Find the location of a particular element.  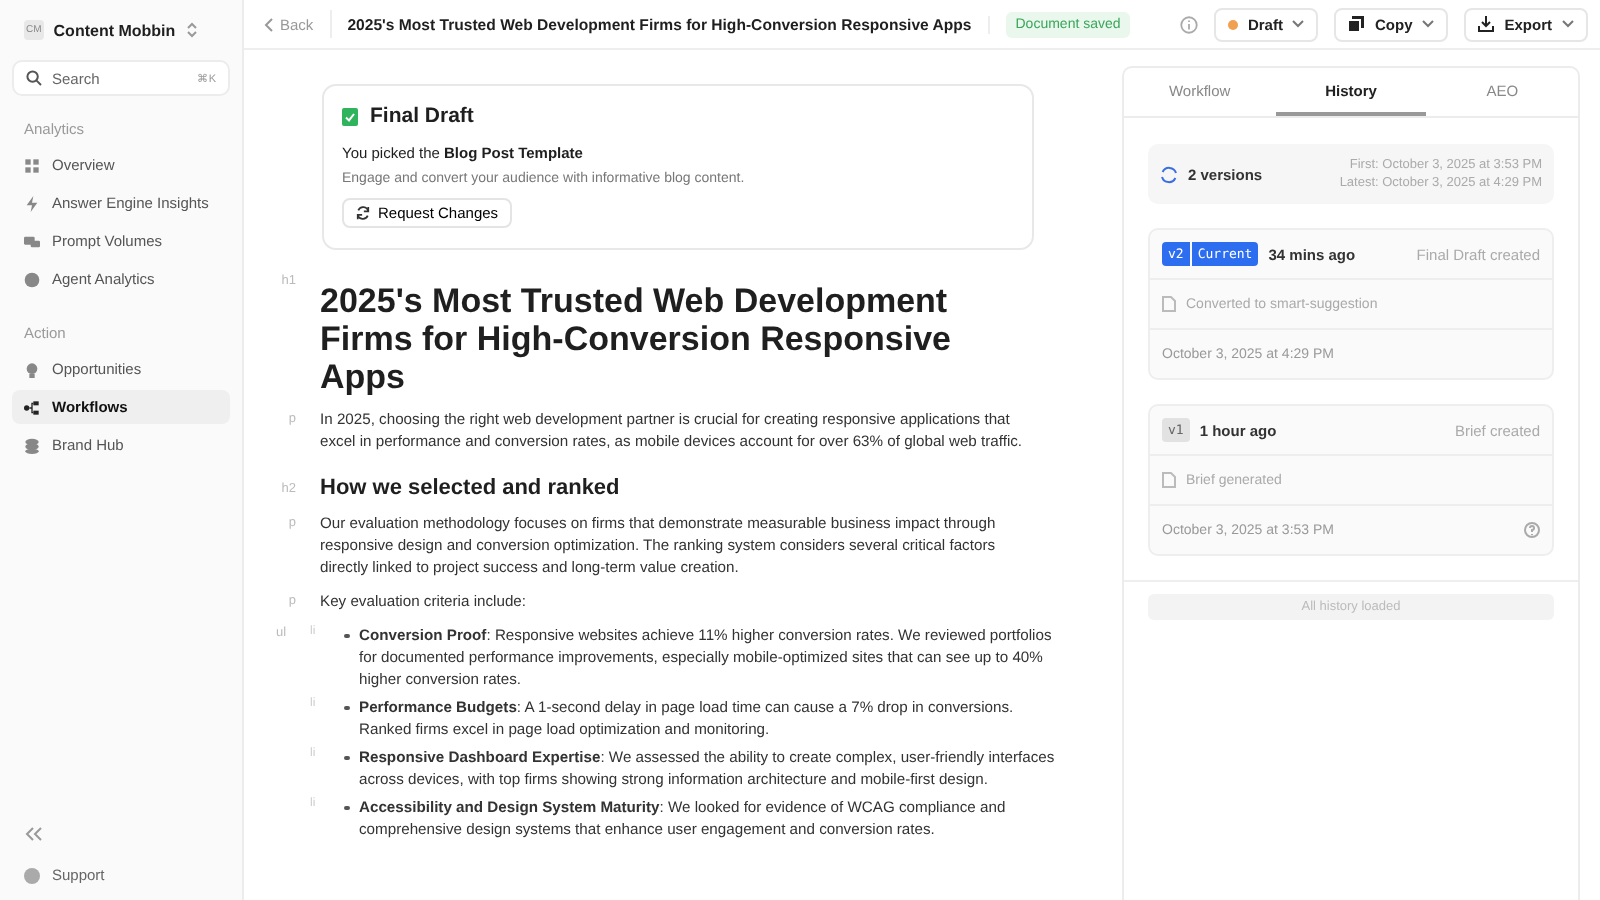

chat-icon is located at coordinates (32, 241).